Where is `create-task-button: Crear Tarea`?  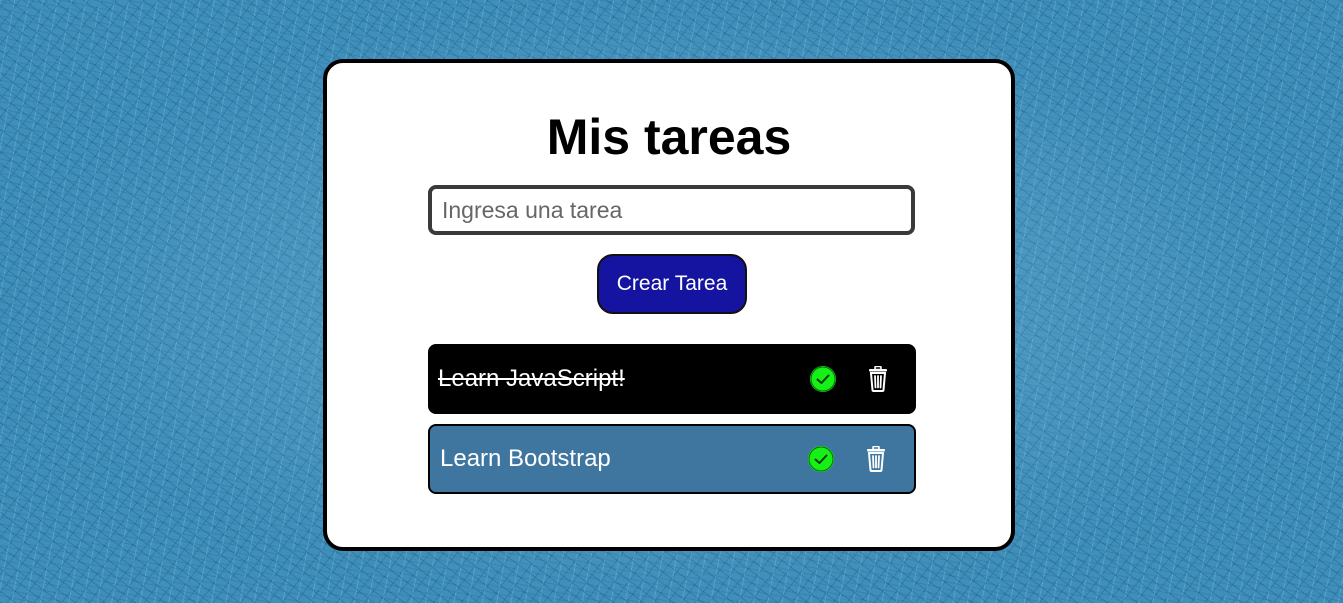 create-task-button: Crear Tarea is located at coordinates (672, 284).